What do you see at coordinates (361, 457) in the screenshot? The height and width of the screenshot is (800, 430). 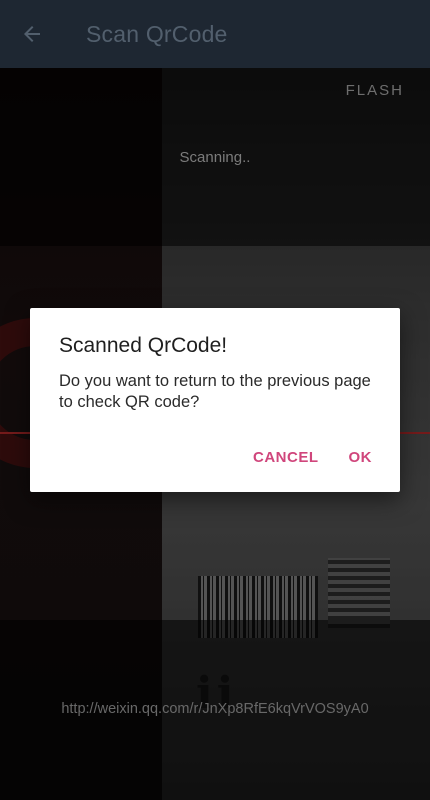 I see `ok-button: OK` at bounding box center [361, 457].